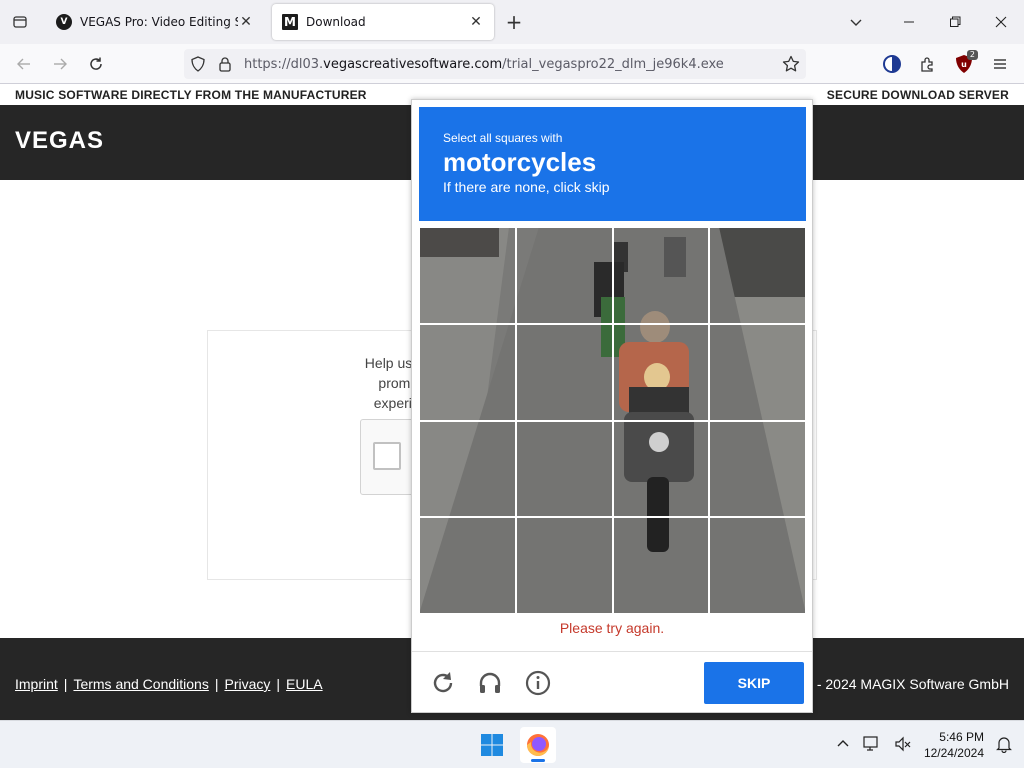 Image resolution: width=1024 pixels, height=768 pixels. Describe the element at coordinates (198, 65) in the screenshot. I see `tracking-shield-icon` at that location.